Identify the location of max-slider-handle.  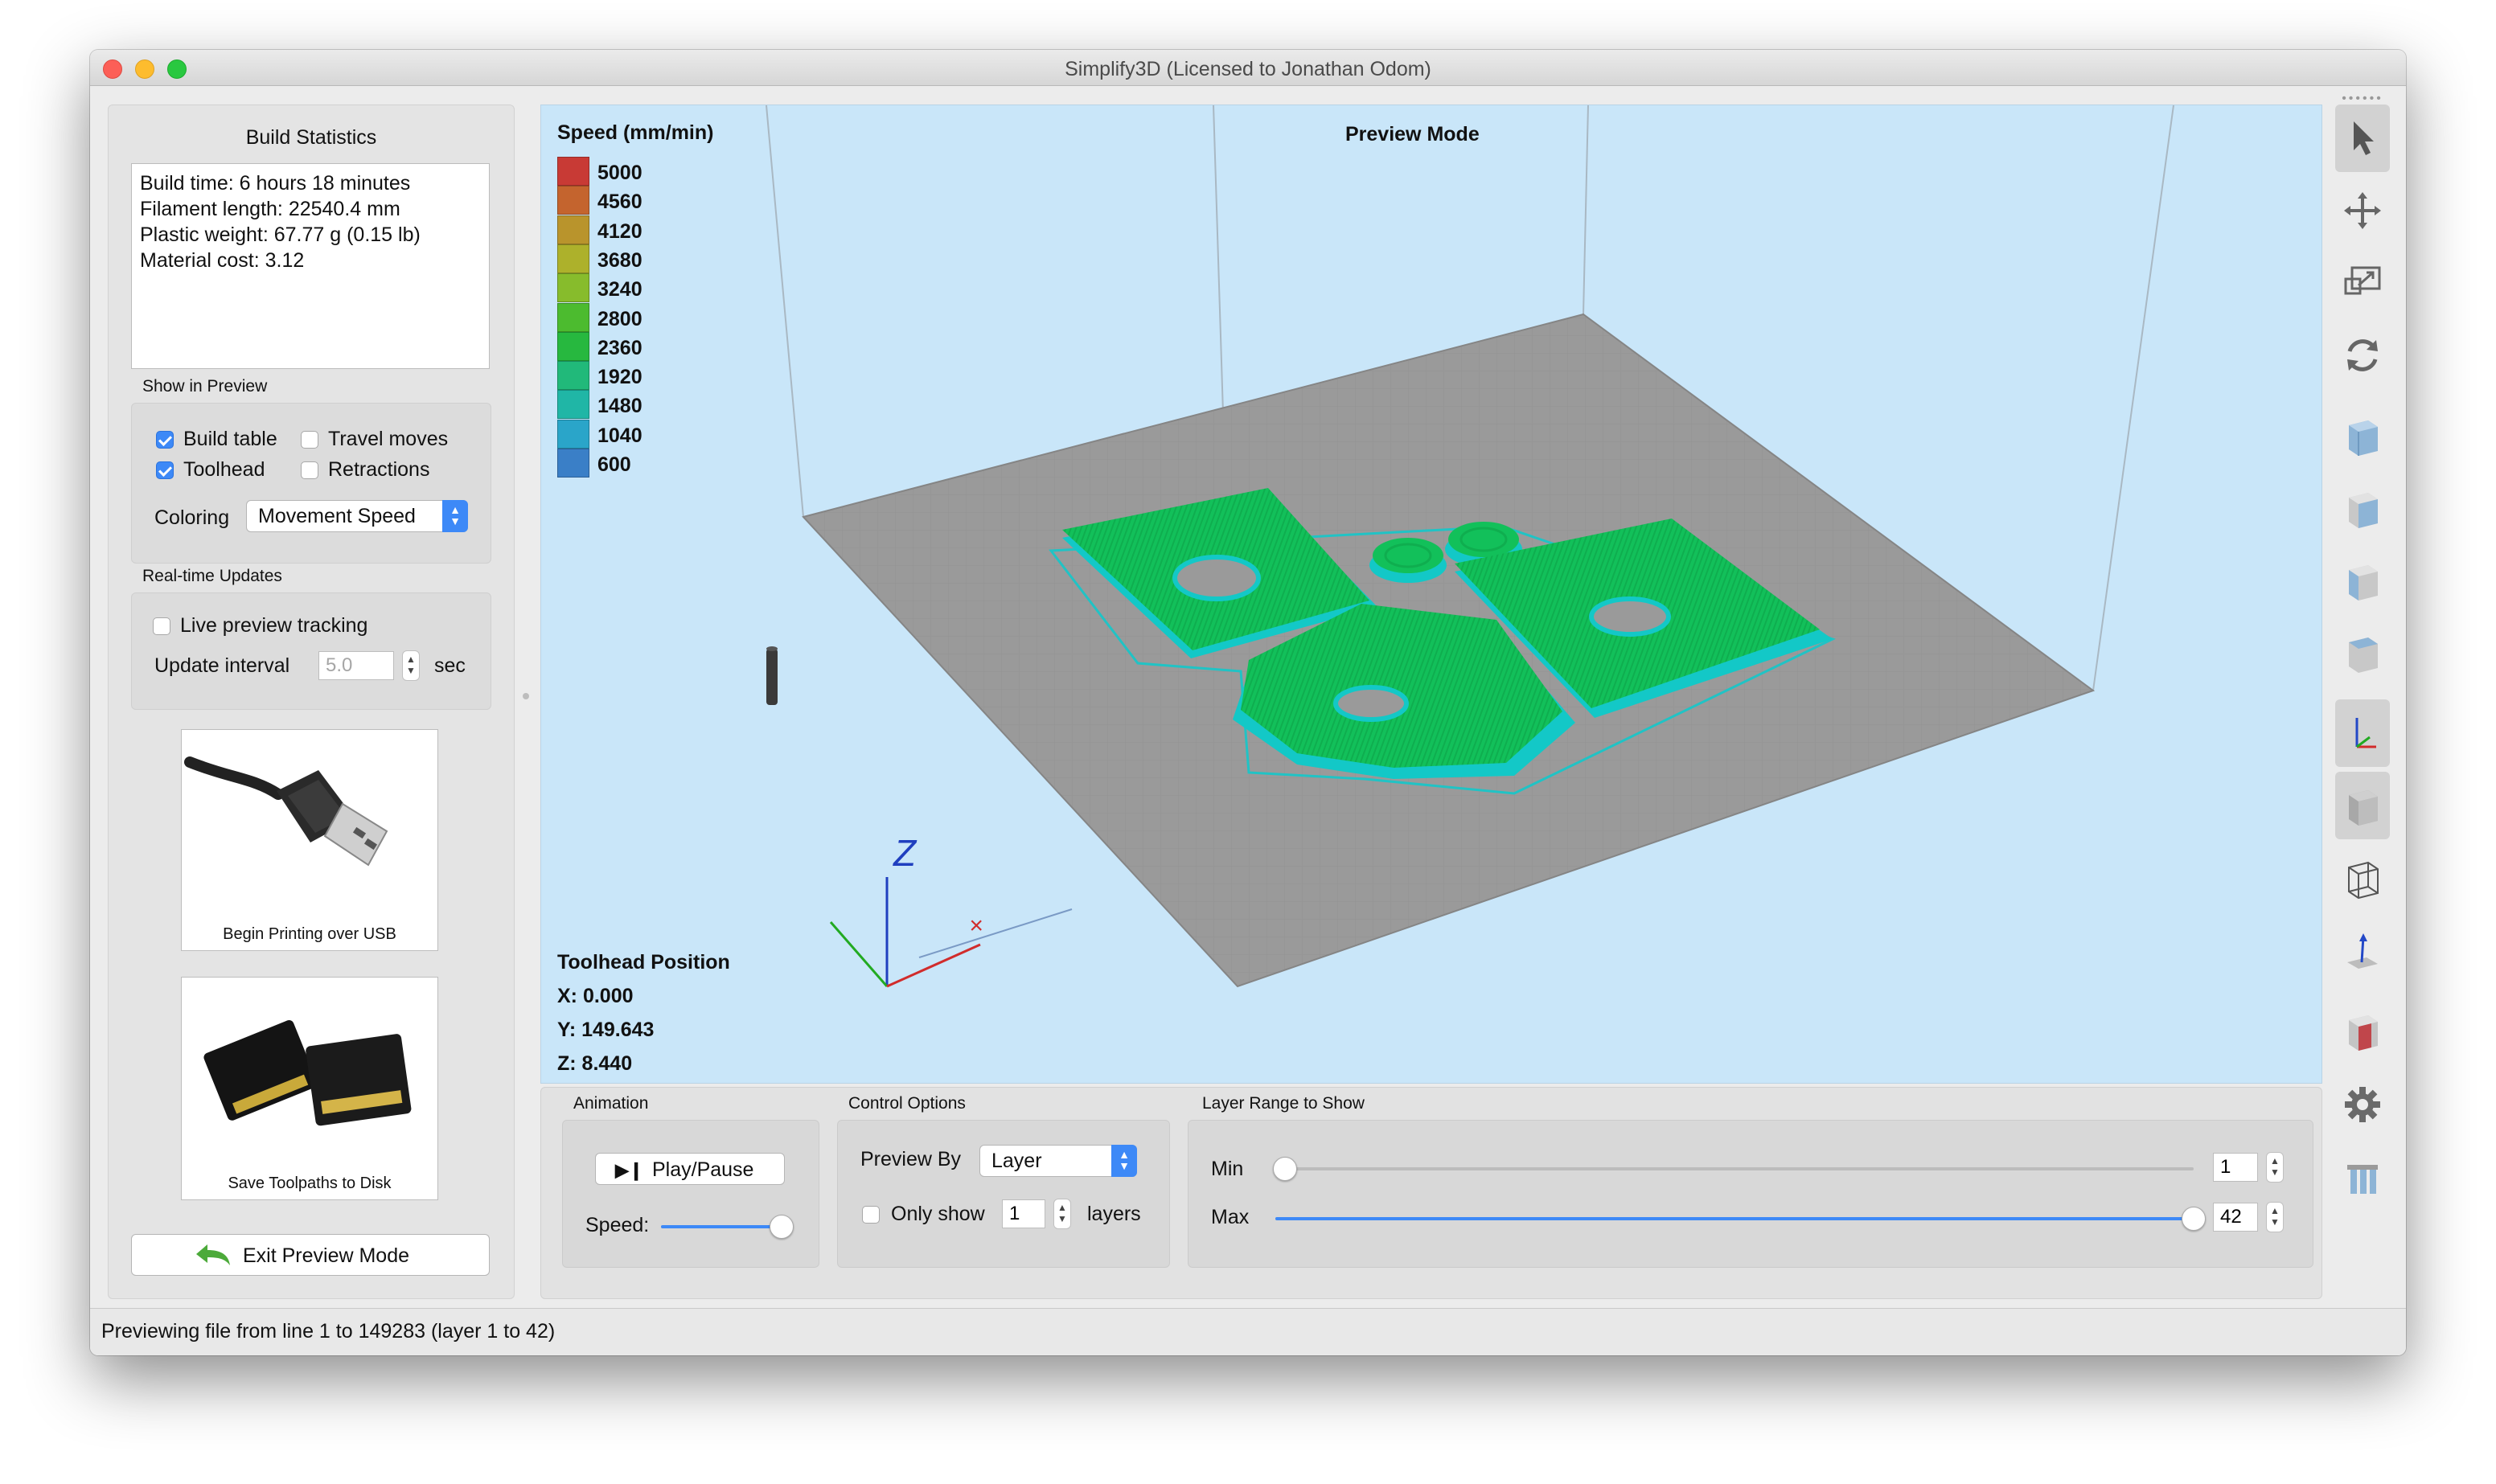
(2194, 1219).